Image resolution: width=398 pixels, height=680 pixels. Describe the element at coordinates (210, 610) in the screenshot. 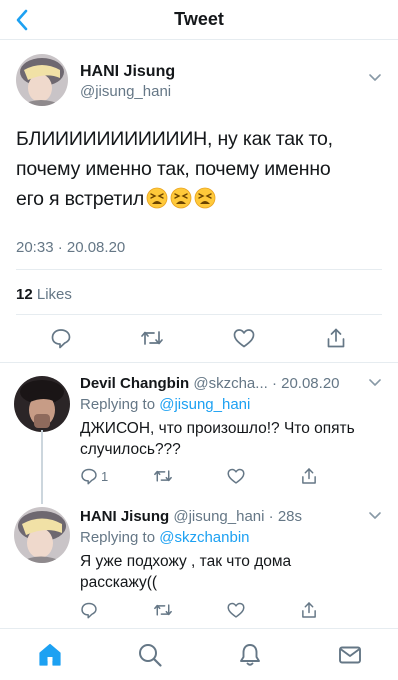

I see `reply-actions` at that location.